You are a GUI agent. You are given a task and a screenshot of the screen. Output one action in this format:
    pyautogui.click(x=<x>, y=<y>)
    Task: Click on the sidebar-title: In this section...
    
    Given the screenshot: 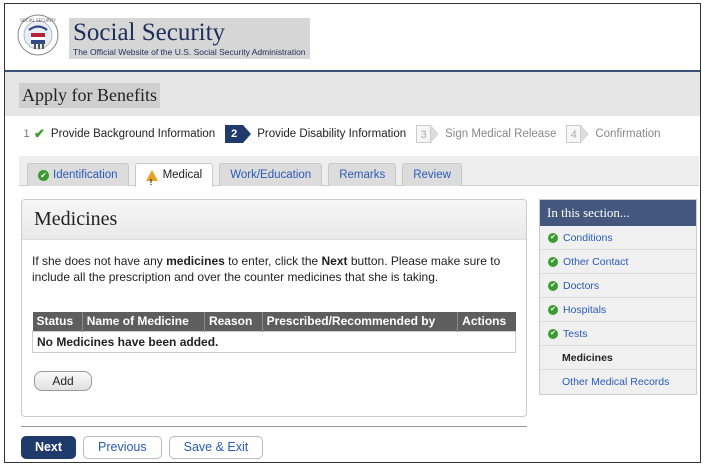 What is the action you would take?
    pyautogui.click(x=618, y=213)
    